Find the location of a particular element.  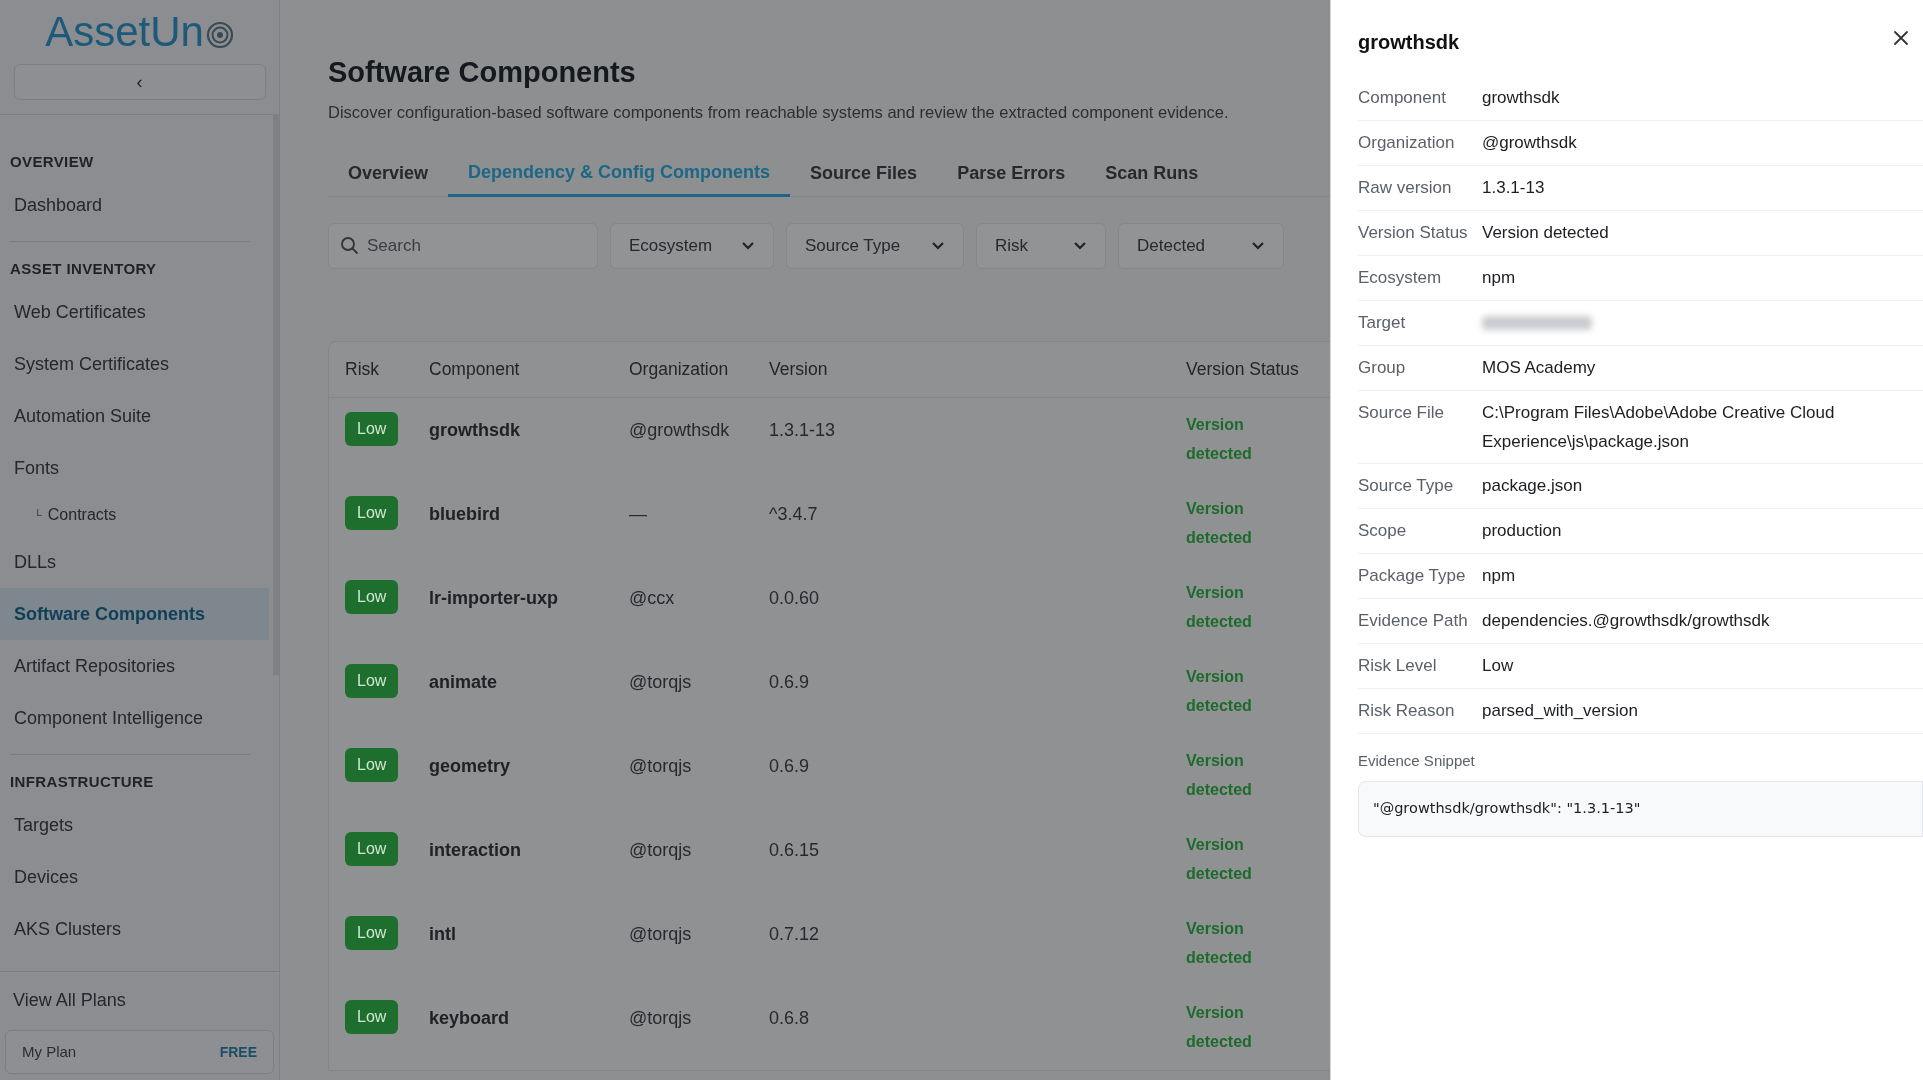

field-label: Risk Level is located at coordinates (1398, 666).